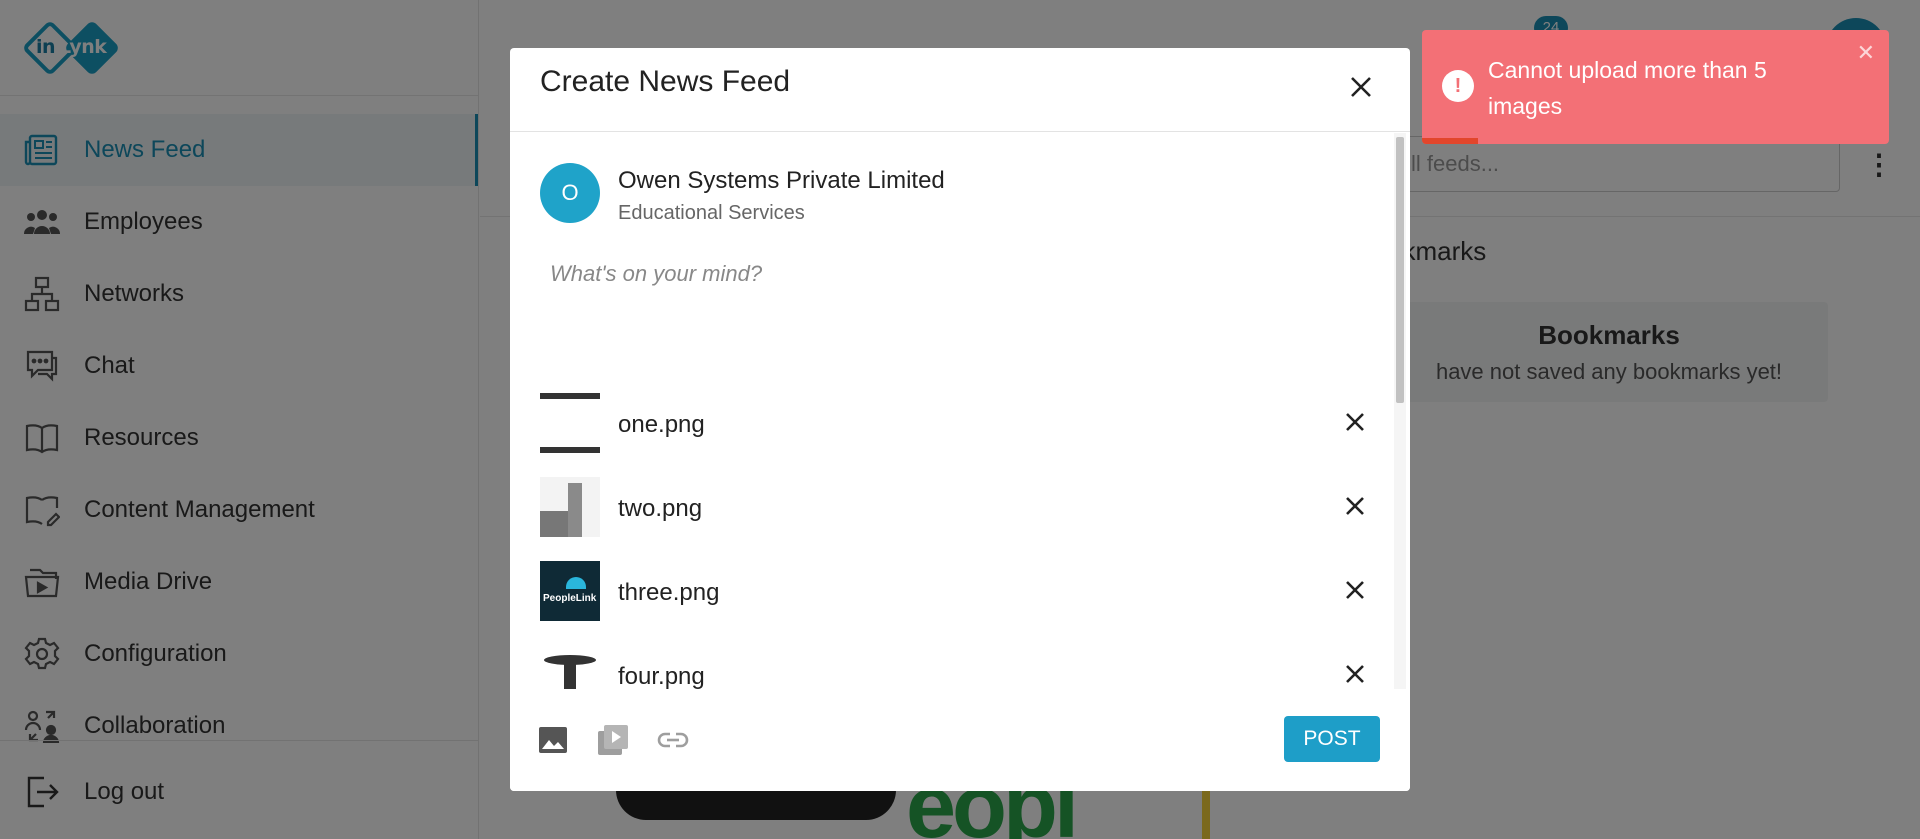  What do you see at coordinates (950, 311) in the screenshot?
I see `post-text-input` at bounding box center [950, 311].